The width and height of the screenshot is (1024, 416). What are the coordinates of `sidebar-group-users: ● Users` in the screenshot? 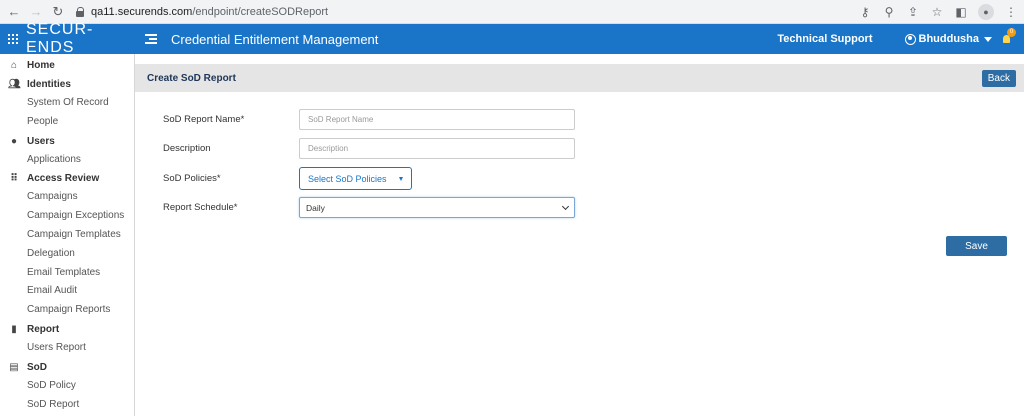 It's located at (67, 141).